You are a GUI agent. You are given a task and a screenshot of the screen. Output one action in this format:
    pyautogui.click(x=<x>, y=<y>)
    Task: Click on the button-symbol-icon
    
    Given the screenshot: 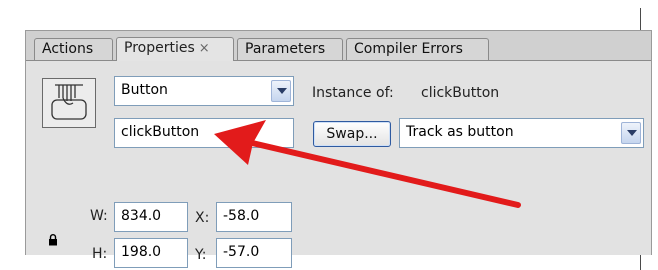 What is the action you would take?
    pyautogui.click(x=69, y=103)
    